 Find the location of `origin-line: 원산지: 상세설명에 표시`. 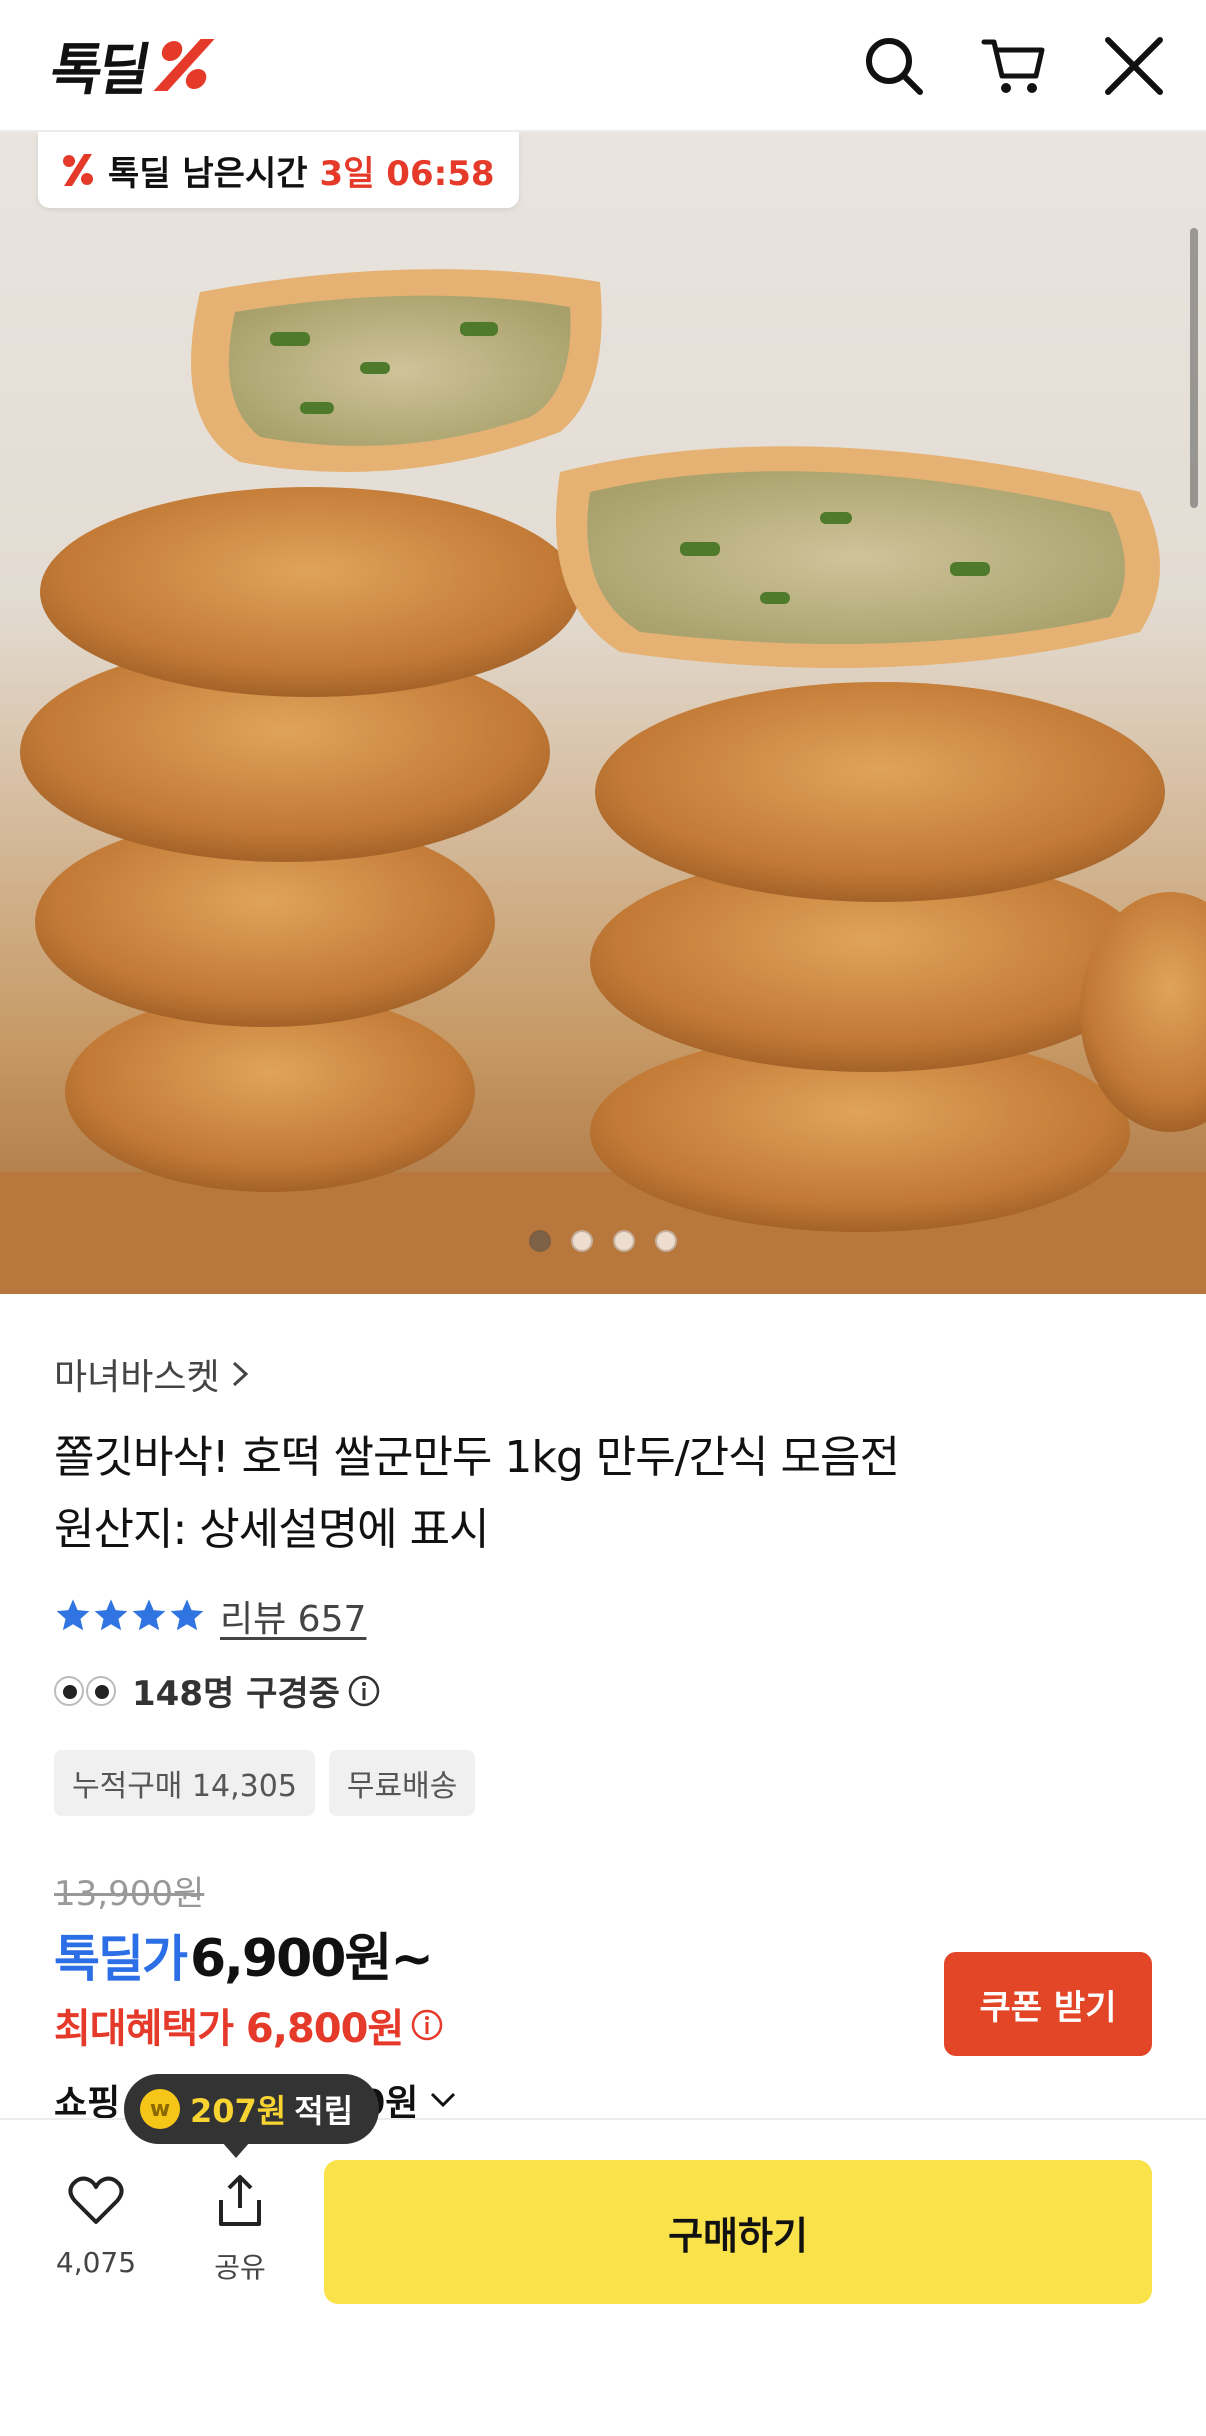

origin-line: 원산지: 상세설명에 표시 is located at coordinates (272, 1529).